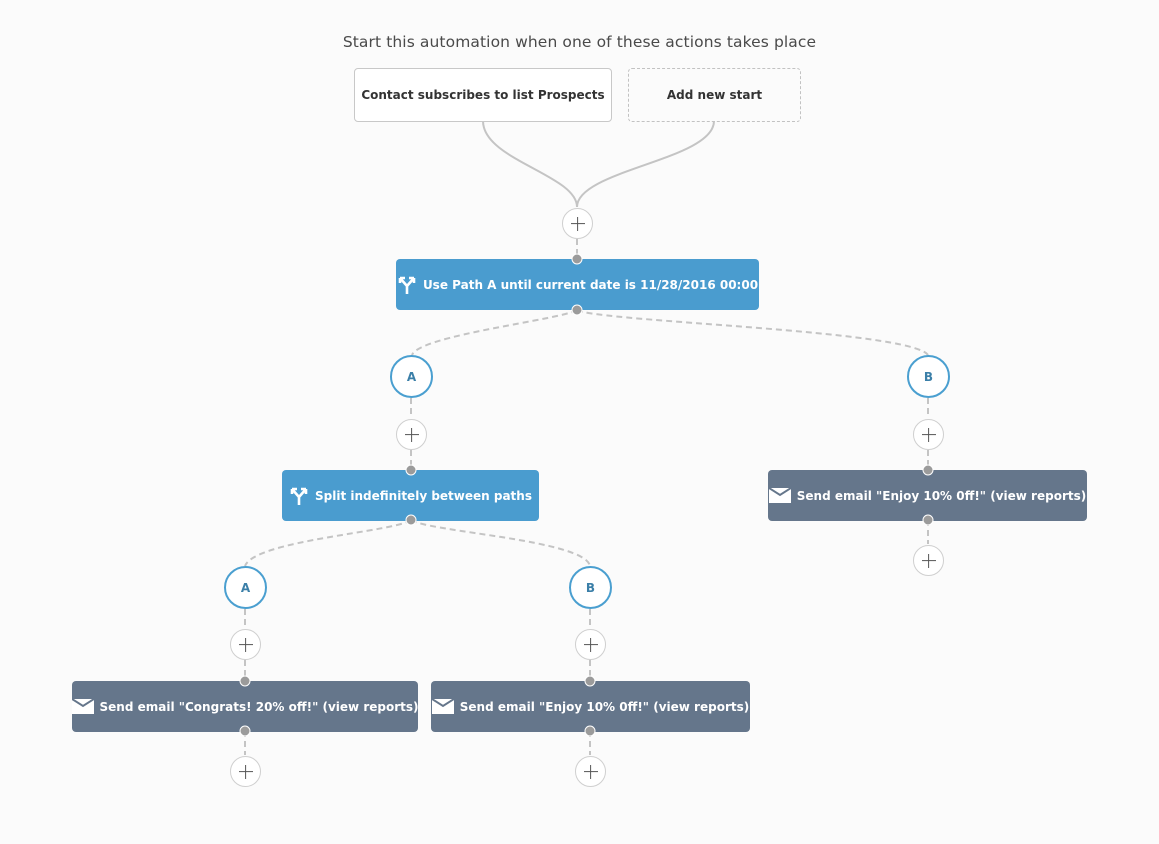 This screenshot has width=1159, height=844. I want to click on connector-date-split-to-a, so click(494, 332).